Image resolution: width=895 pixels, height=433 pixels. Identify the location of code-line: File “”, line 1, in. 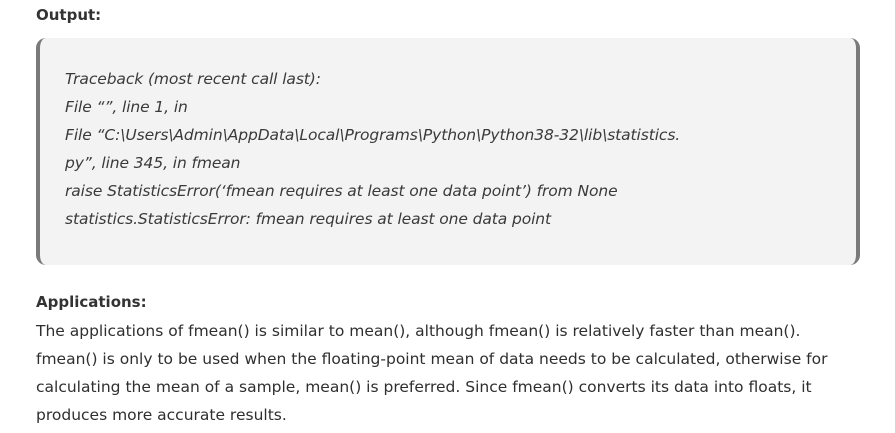
(126, 107).